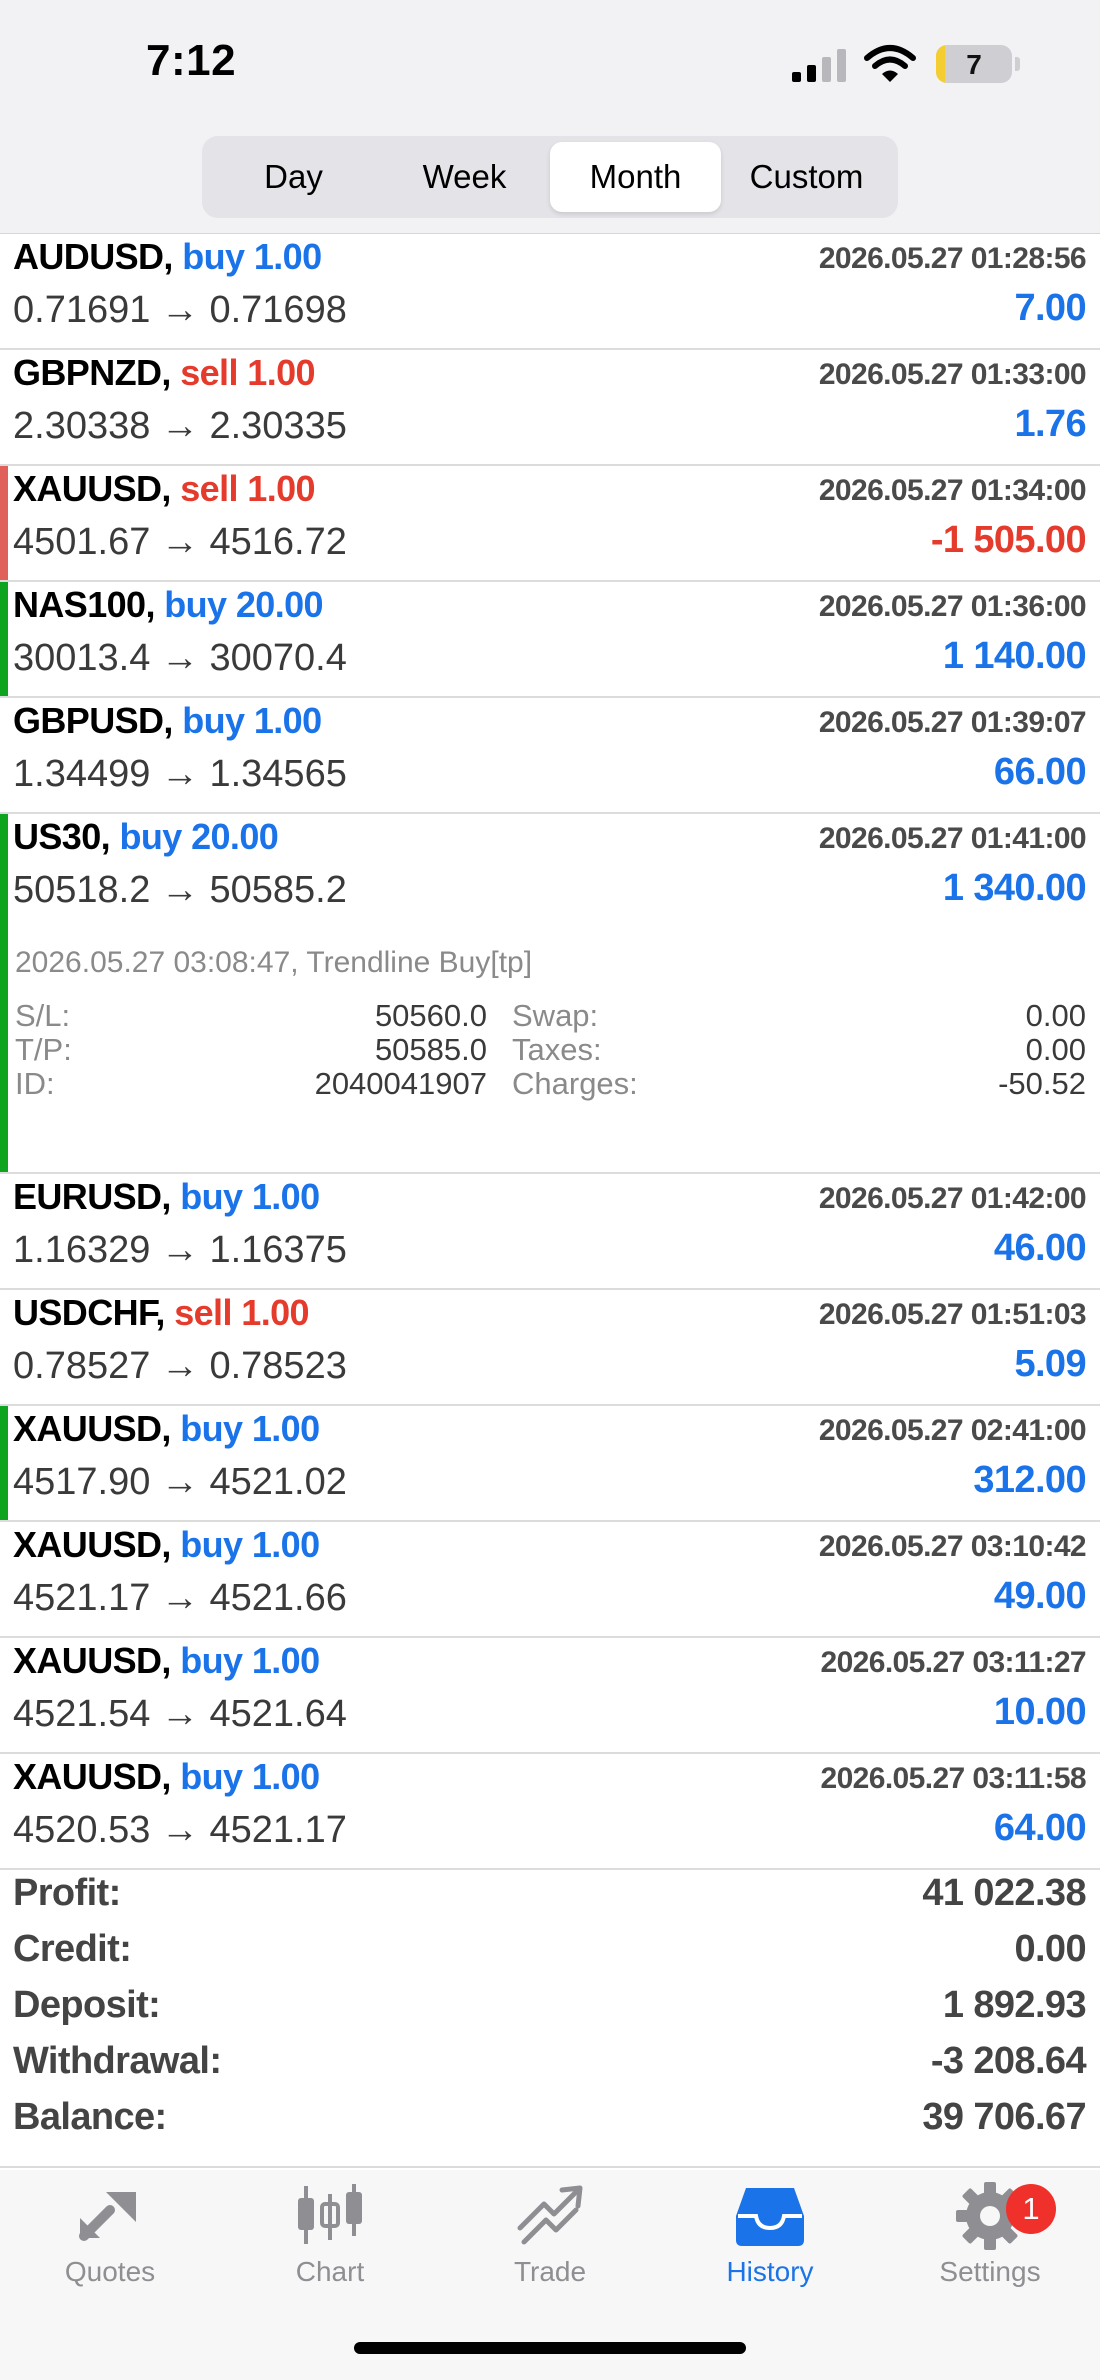 The width and height of the screenshot is (1100, 2380). Describe the element at coordinates (953, 1778) in the screenshot. I see `deal-datetime: 2026.05.27 03:11:58` at that location.